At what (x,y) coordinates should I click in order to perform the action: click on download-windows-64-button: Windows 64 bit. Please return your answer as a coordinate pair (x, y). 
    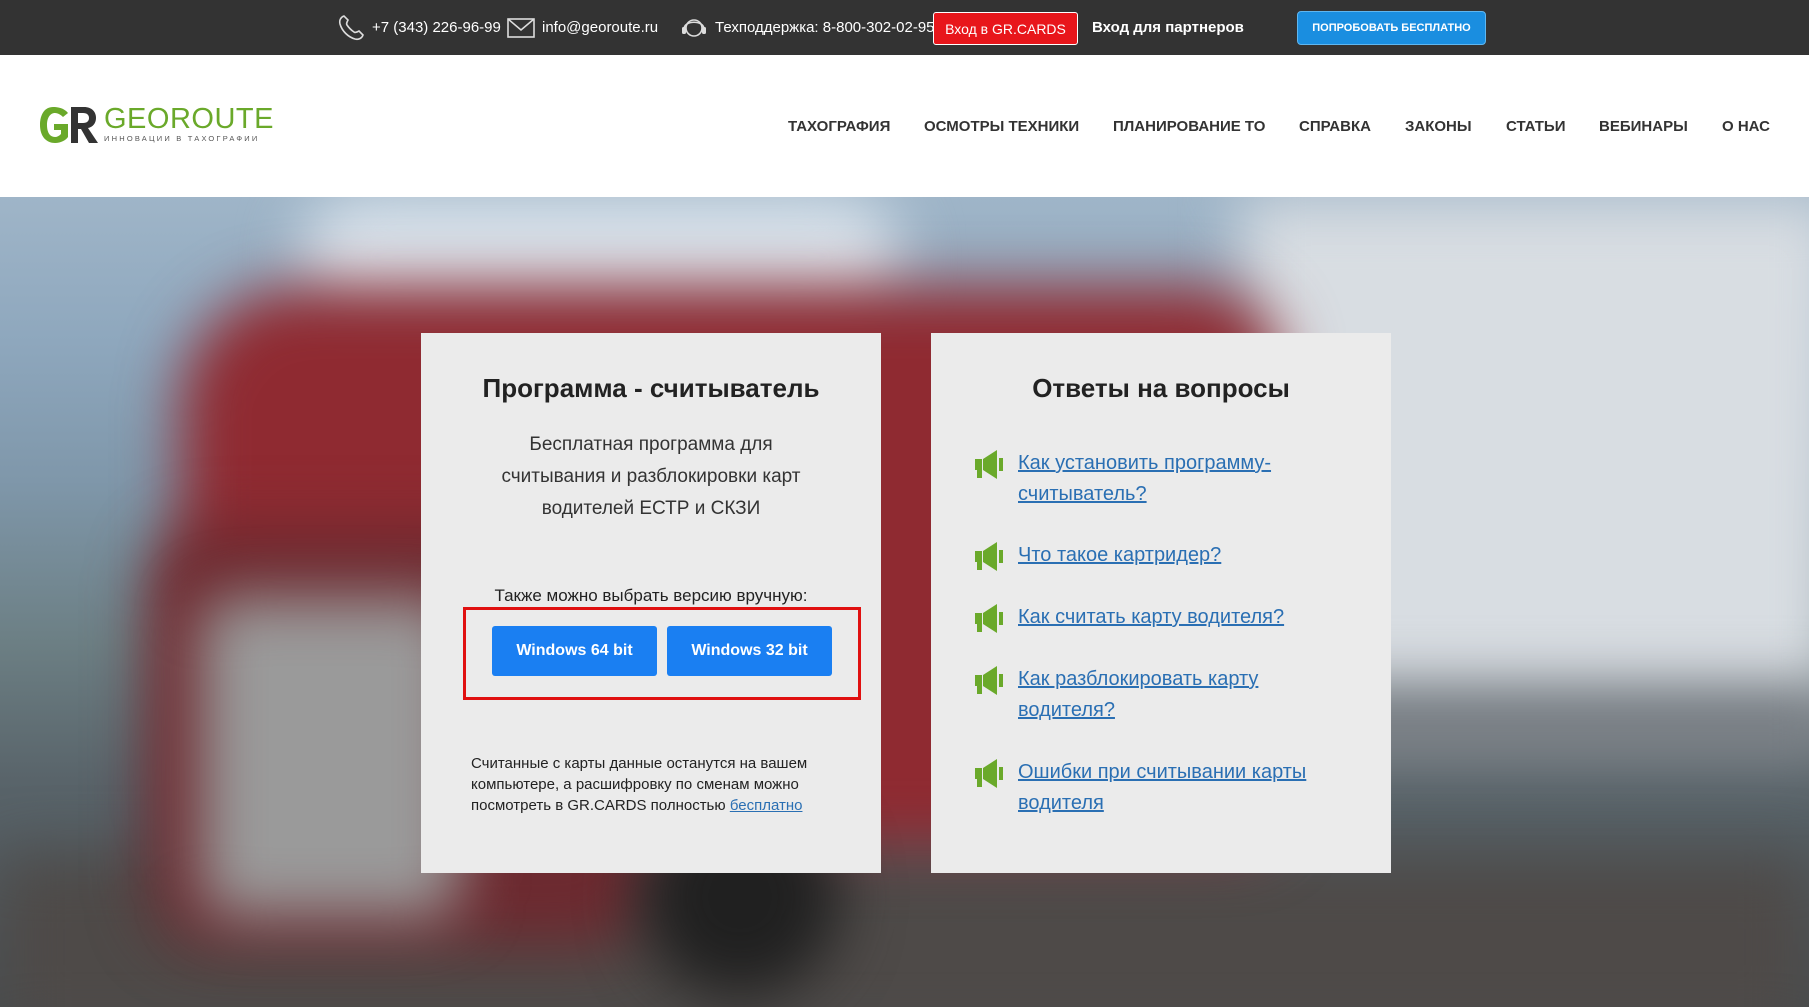
    Looking at the image, I should click on (574, 651).